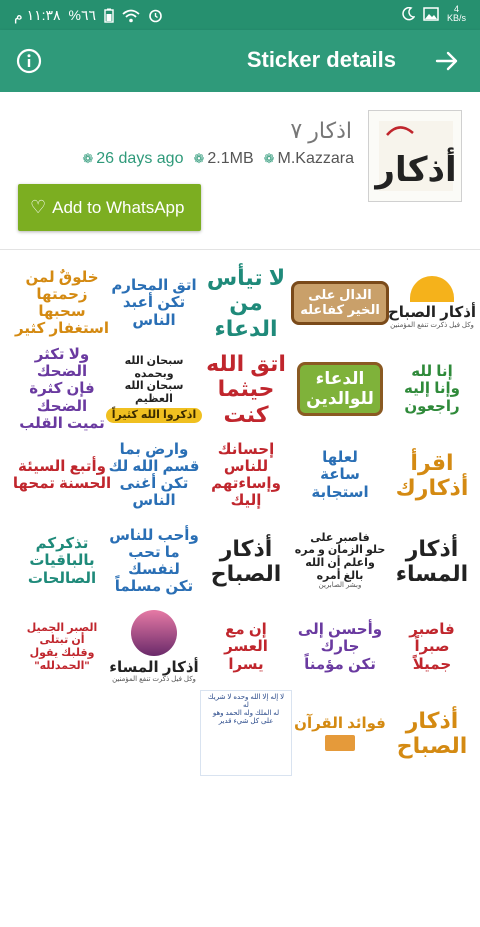  Describe the element at coordinates (246, 664) in the screenshot. I see `sticker-line: يسرا` at that location.